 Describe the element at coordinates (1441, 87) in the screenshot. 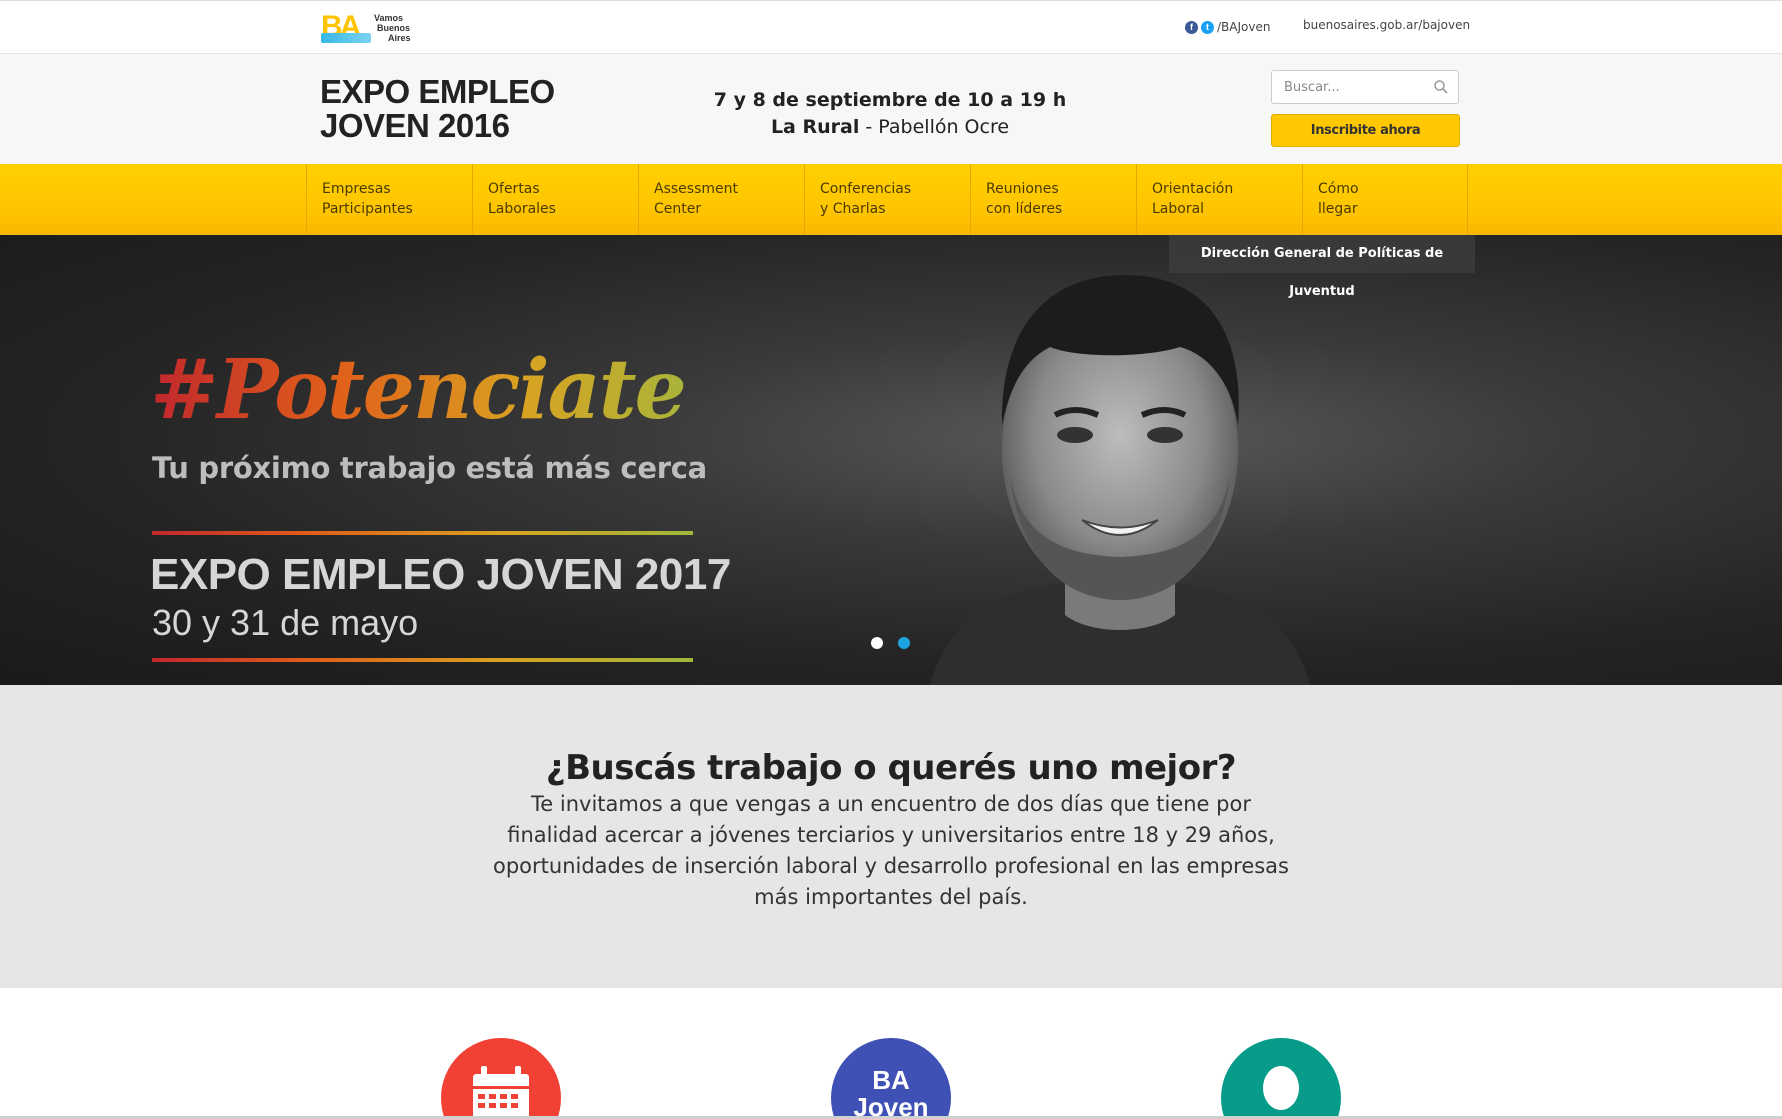

I see `search-icon` at that location.